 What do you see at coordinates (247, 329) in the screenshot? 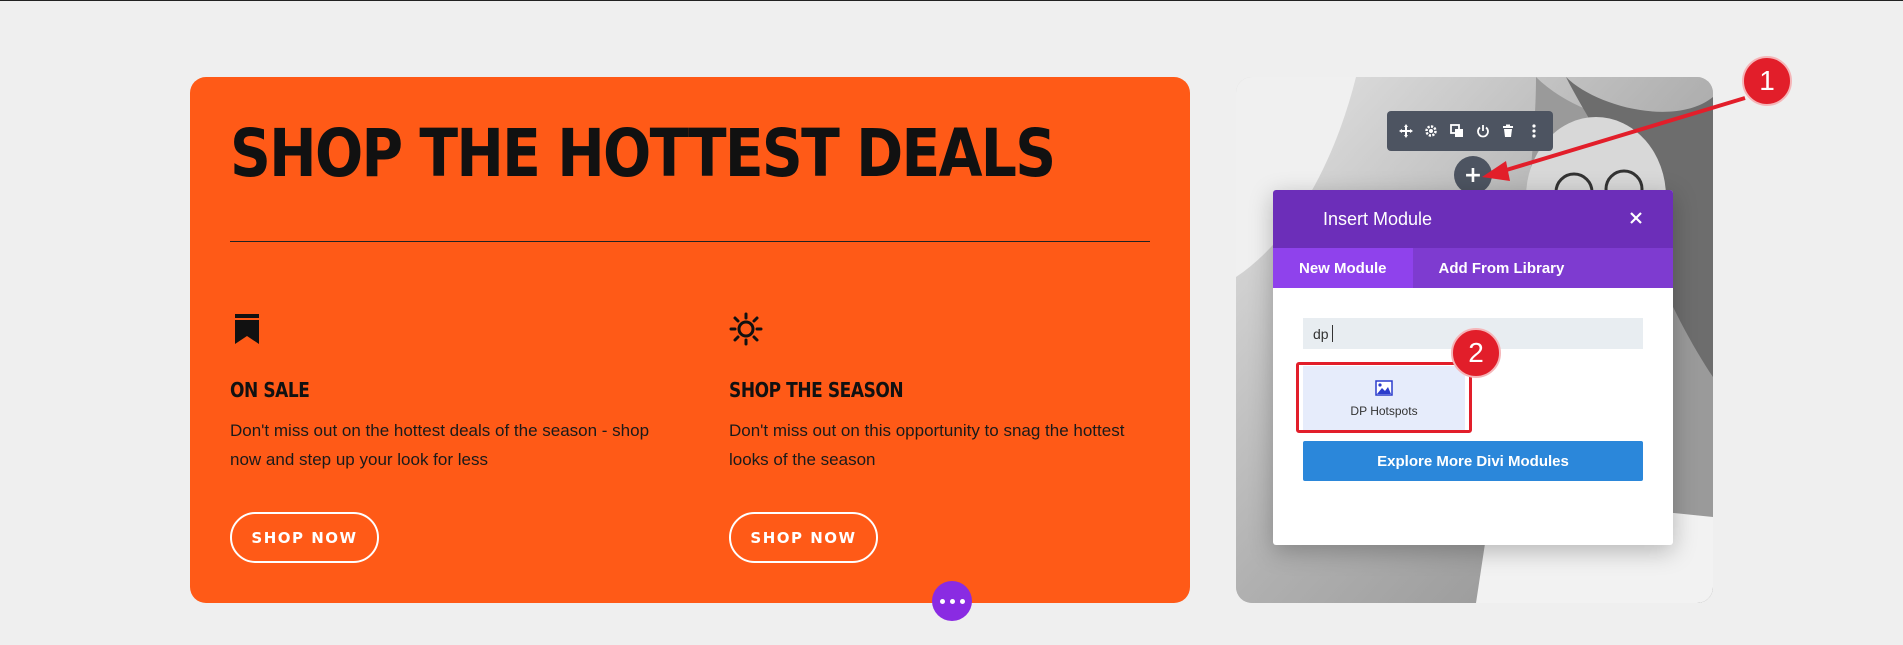
I see `bookmark-icon` at bounding box center [247, 329].